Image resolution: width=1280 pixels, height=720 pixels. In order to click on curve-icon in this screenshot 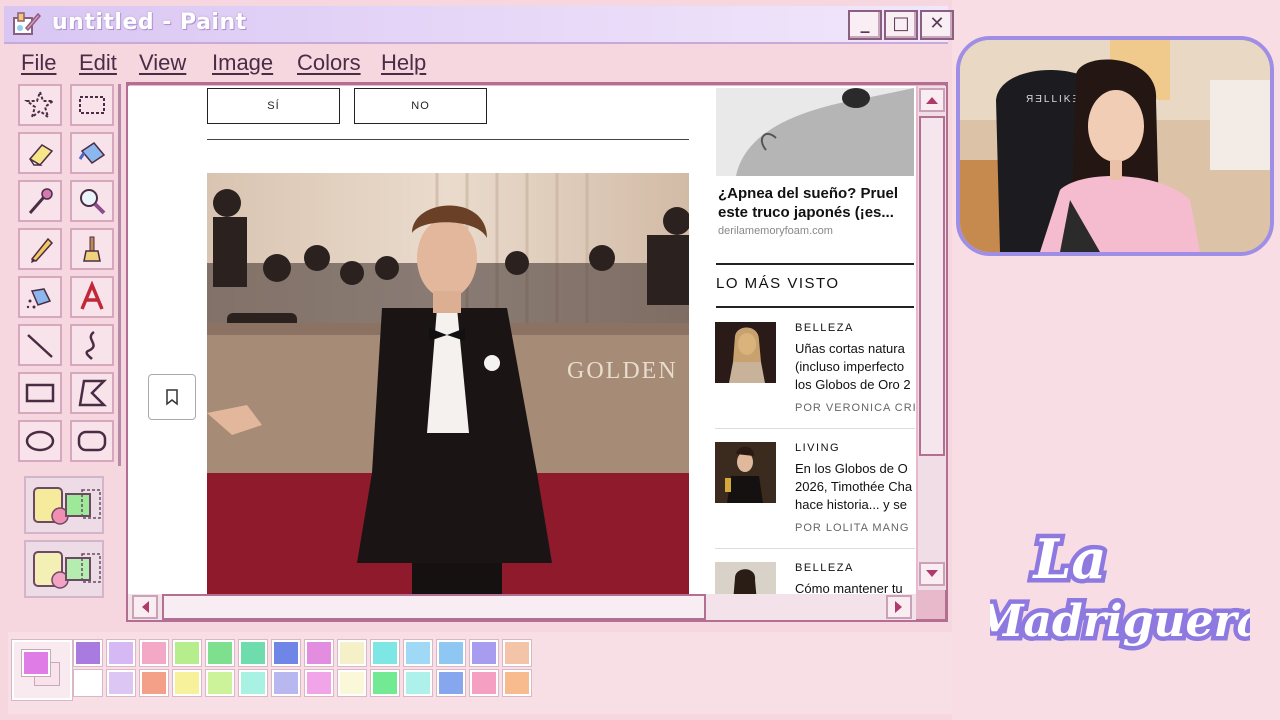, I will do `click(92, 345)`.